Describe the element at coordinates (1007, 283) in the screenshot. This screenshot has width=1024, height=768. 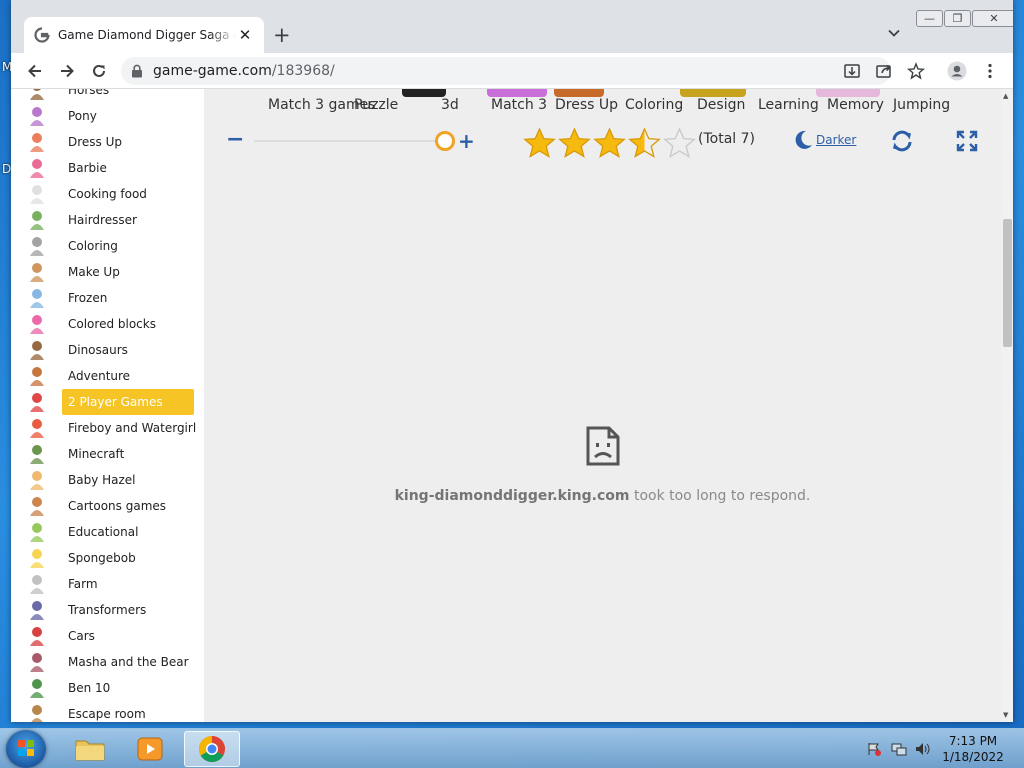
I see `scrollbar-thumb` at that location.